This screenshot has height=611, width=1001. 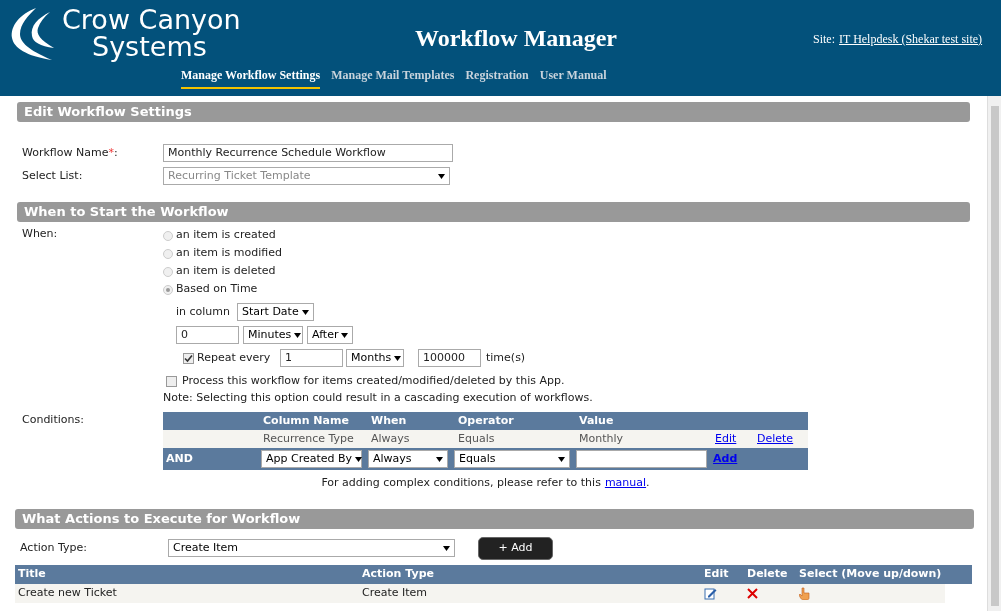 I want to click on table-cell-text: Monthly, so click(x=602, y=438).